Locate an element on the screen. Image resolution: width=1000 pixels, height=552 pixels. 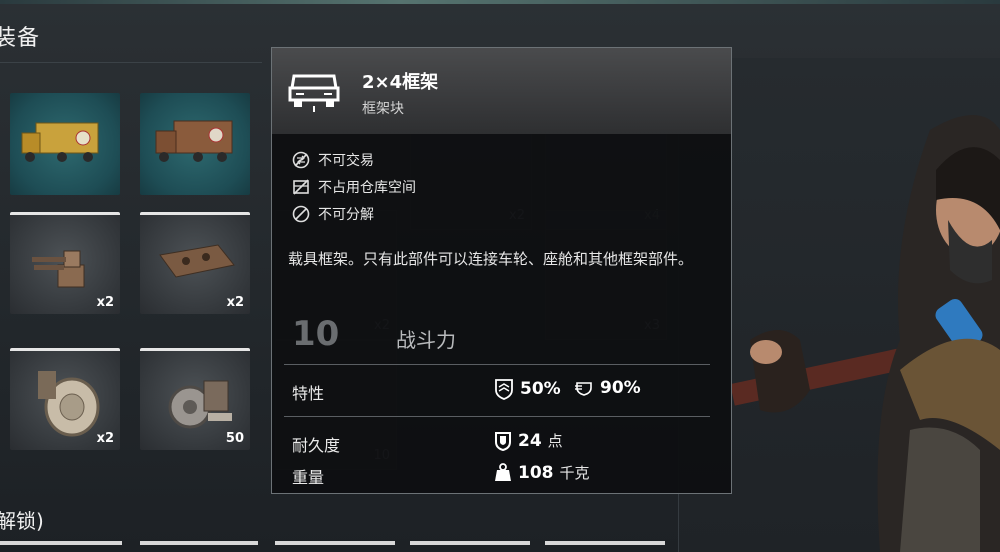
turret-icon is located at coordinates (58, 269).